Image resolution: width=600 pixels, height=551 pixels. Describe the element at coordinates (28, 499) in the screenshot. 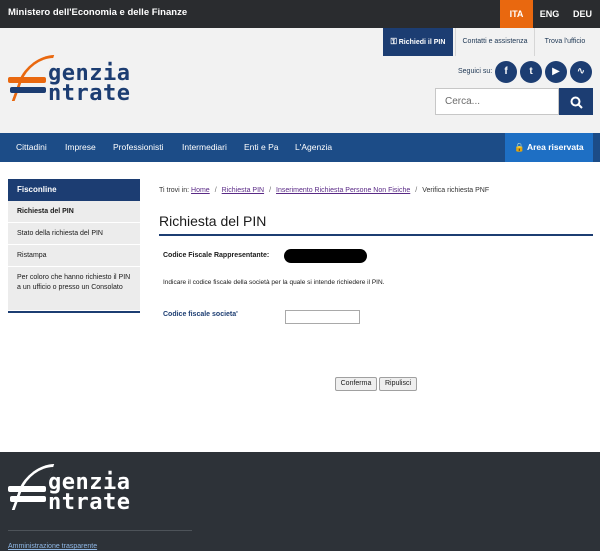

I see `logo-bar-bottom` at that location.